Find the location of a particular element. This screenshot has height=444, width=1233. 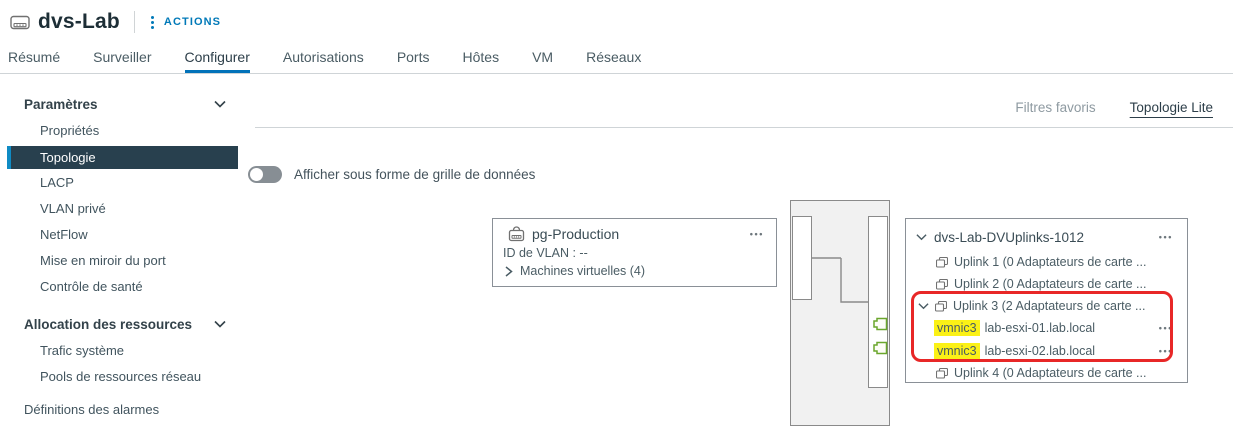

portgroup-icon is located at coordinates (516, 234).